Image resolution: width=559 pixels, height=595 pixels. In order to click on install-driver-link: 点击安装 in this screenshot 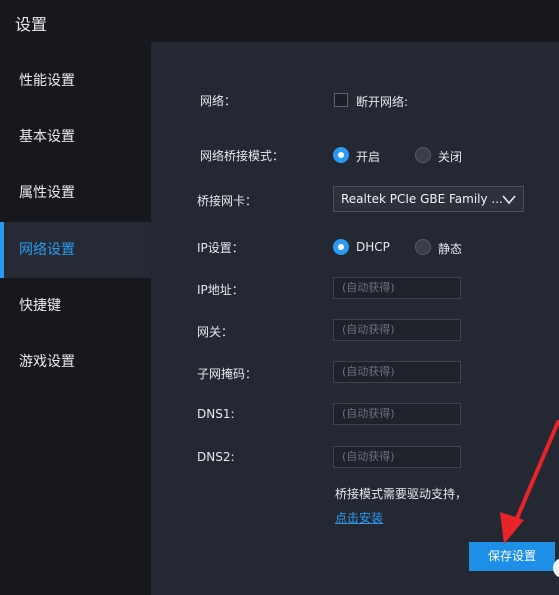, I will do `click(359, 517)`.